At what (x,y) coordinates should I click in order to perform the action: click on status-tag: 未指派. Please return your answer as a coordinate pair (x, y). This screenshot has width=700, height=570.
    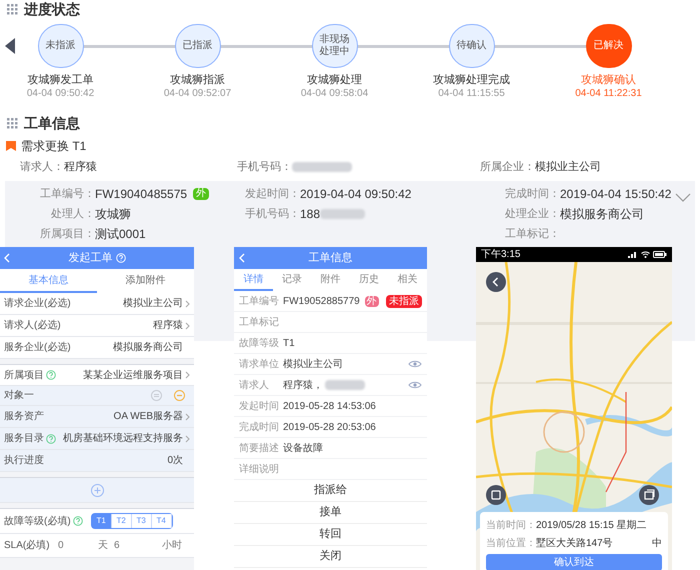
    Looking at the image, I should click on (404, 301).